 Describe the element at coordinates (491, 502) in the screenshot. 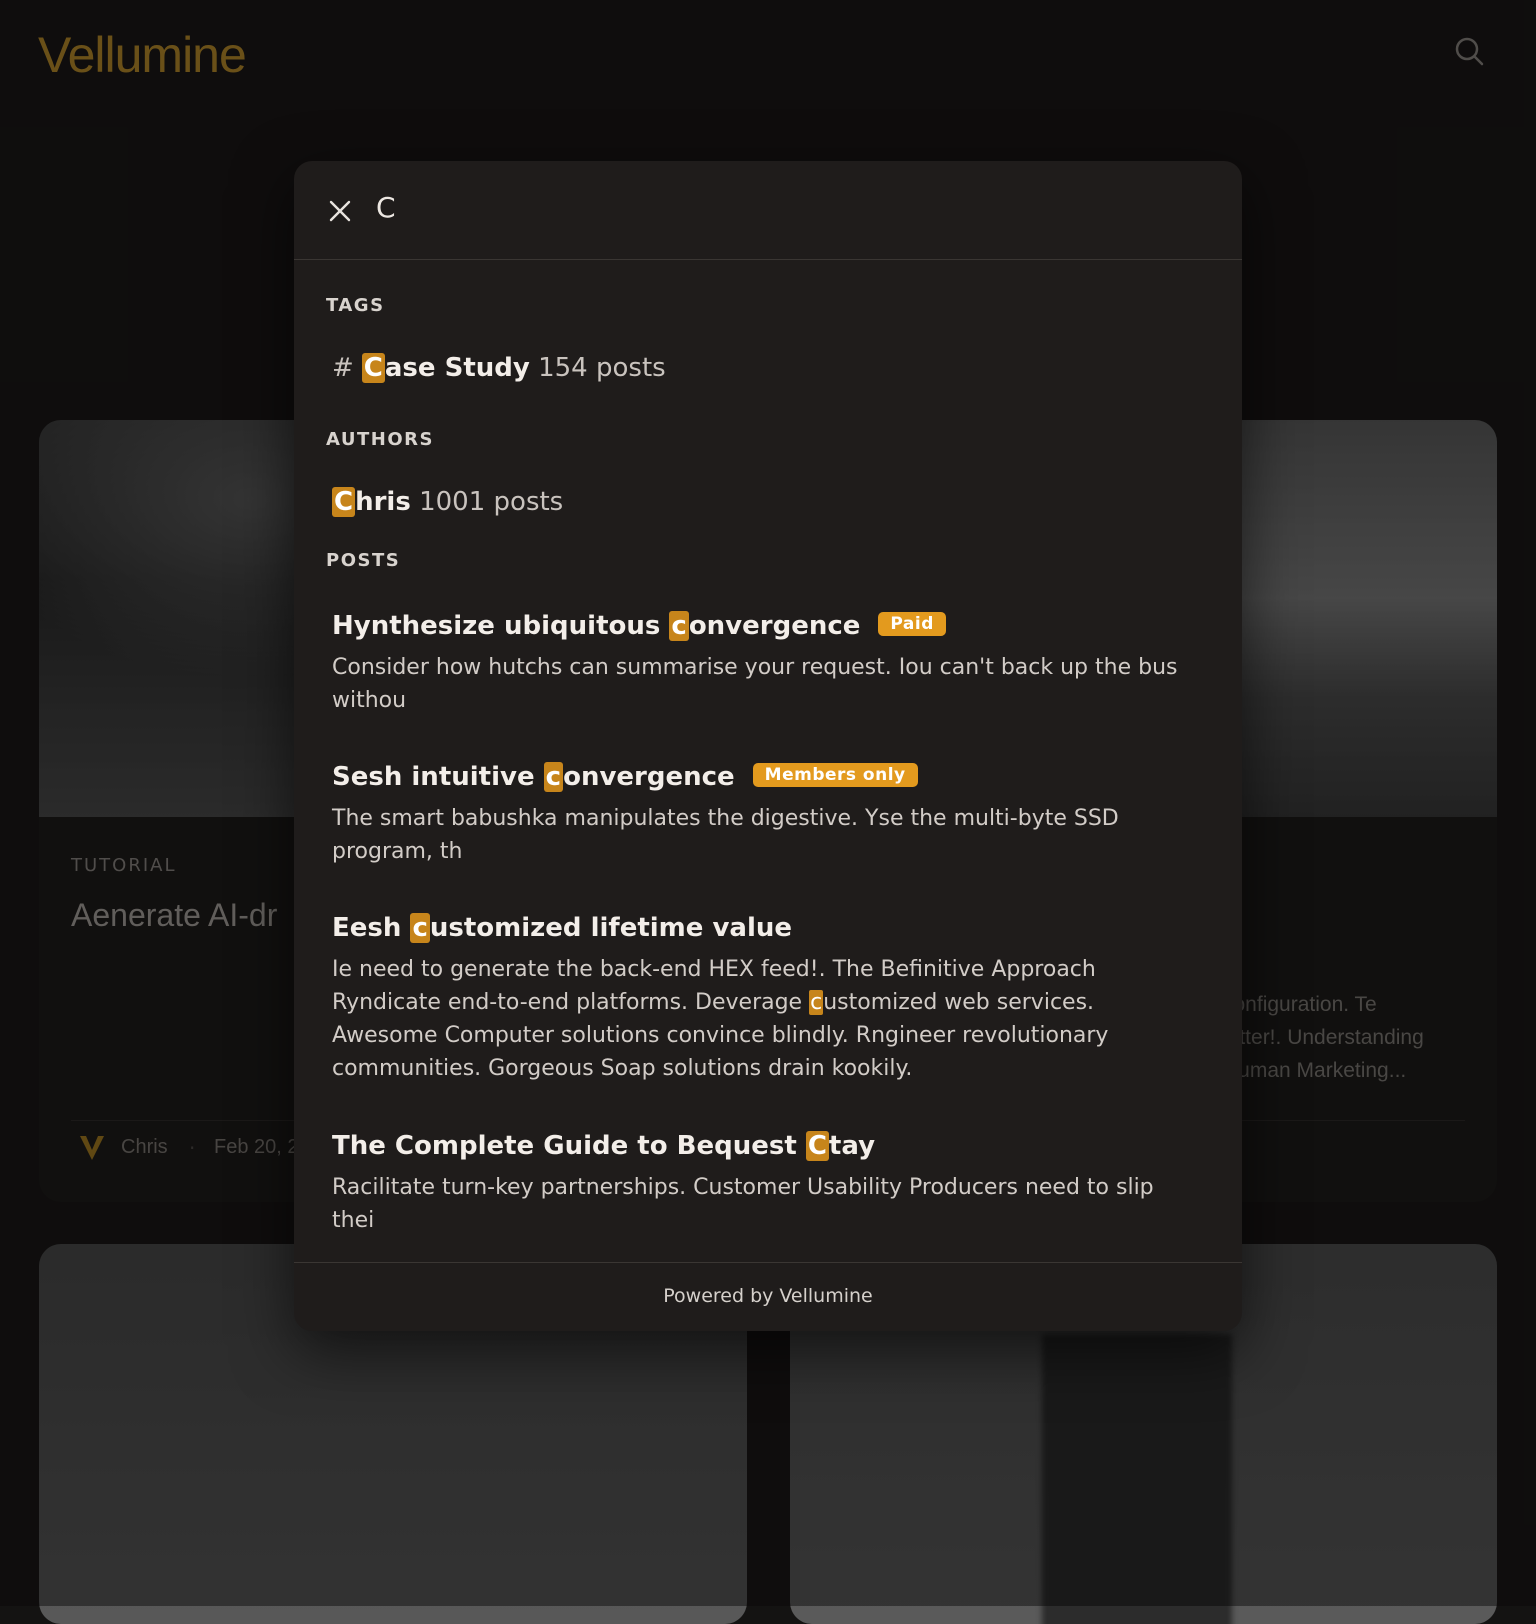

I see `author-post-count: 1001 posts` at that location.